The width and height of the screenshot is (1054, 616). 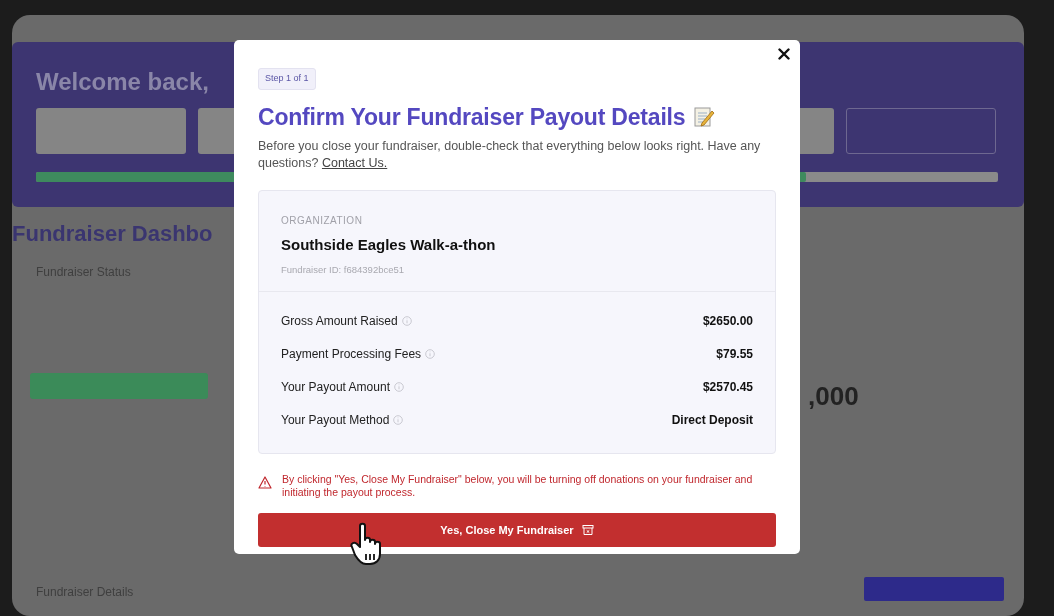 I want to click on close-fundraiser-button: Yes, Close My Fundraiser, so click(x=517, y=530).